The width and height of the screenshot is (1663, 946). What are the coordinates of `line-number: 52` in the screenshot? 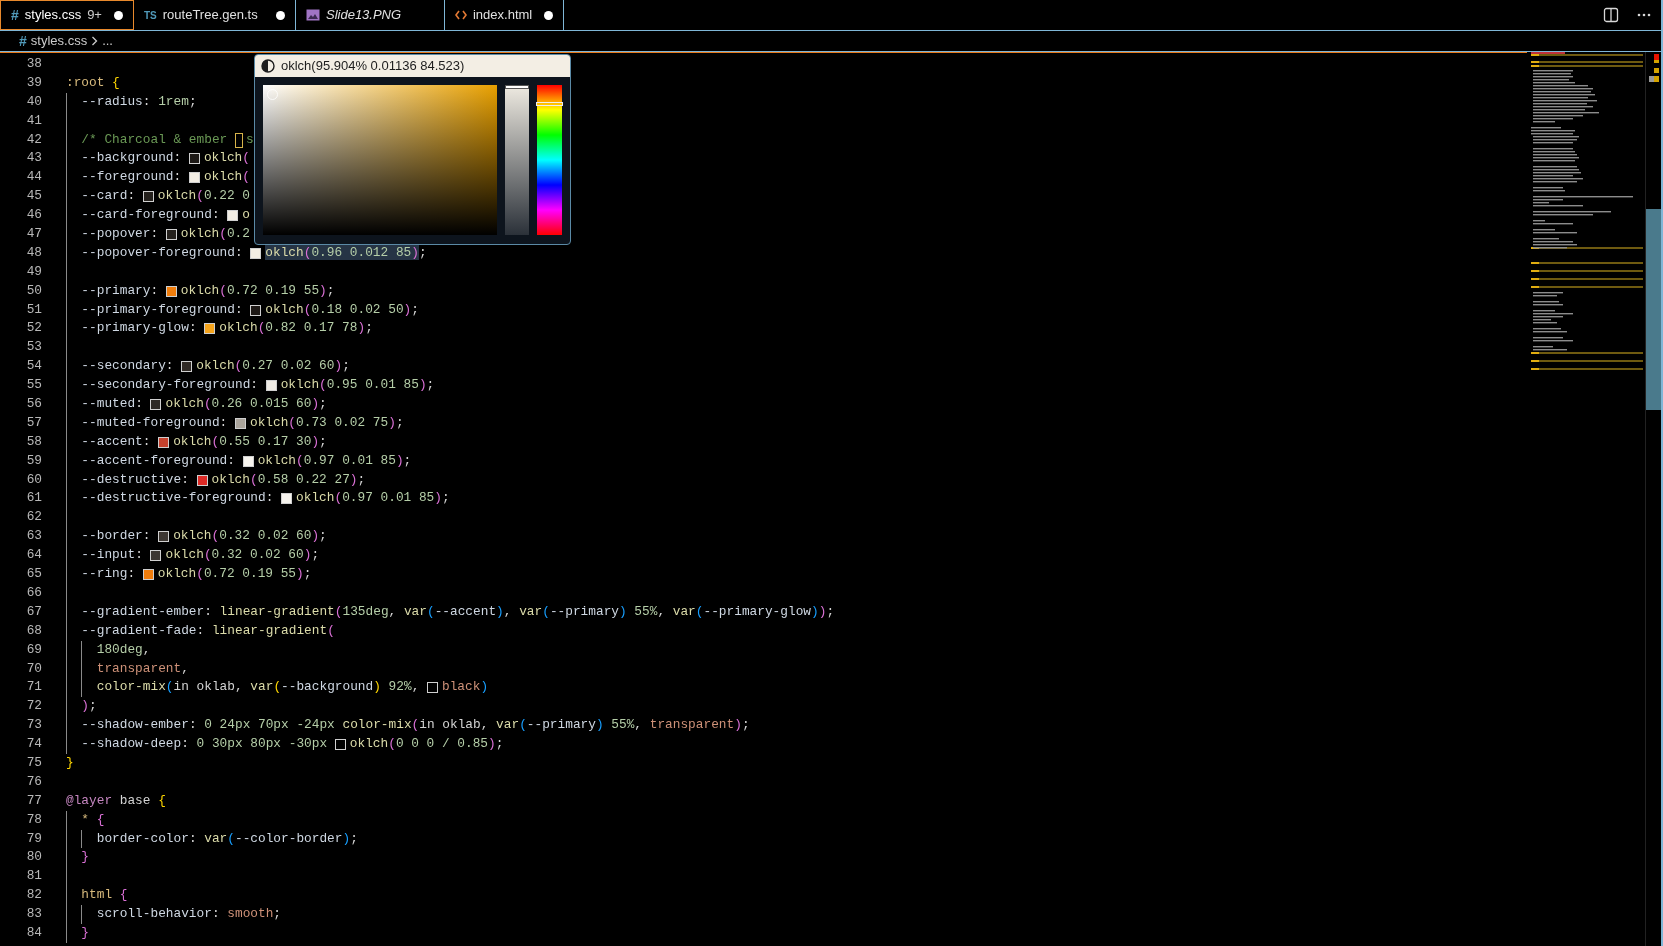 It's located at (33, 328).